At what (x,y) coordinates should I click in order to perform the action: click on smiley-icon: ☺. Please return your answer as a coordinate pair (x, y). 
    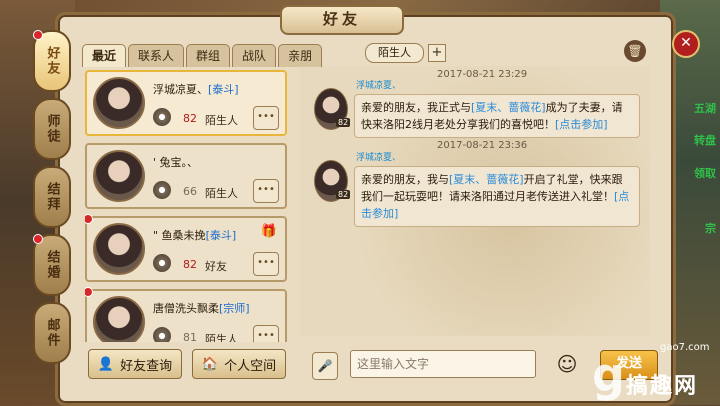
    Looking at the image, I should click on (567, 364).